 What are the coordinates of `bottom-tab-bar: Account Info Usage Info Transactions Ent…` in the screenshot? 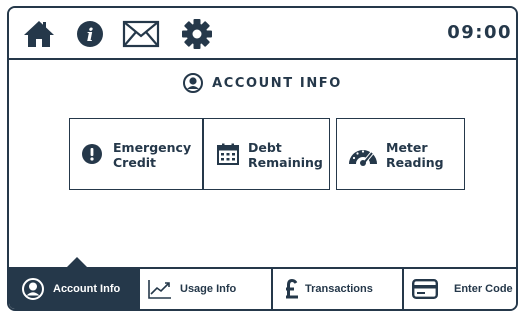 It's located at (262, 288).